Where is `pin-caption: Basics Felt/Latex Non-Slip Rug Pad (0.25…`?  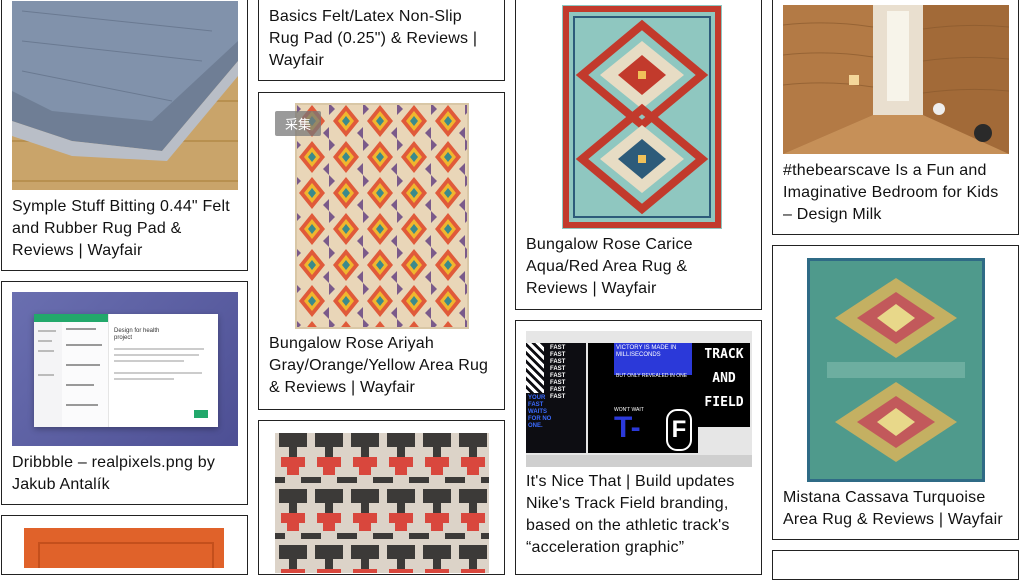 pin-caption: Basics Felt/Latex Non-Slip Rug Pad (0.25… is located at coordinates (382, 39).